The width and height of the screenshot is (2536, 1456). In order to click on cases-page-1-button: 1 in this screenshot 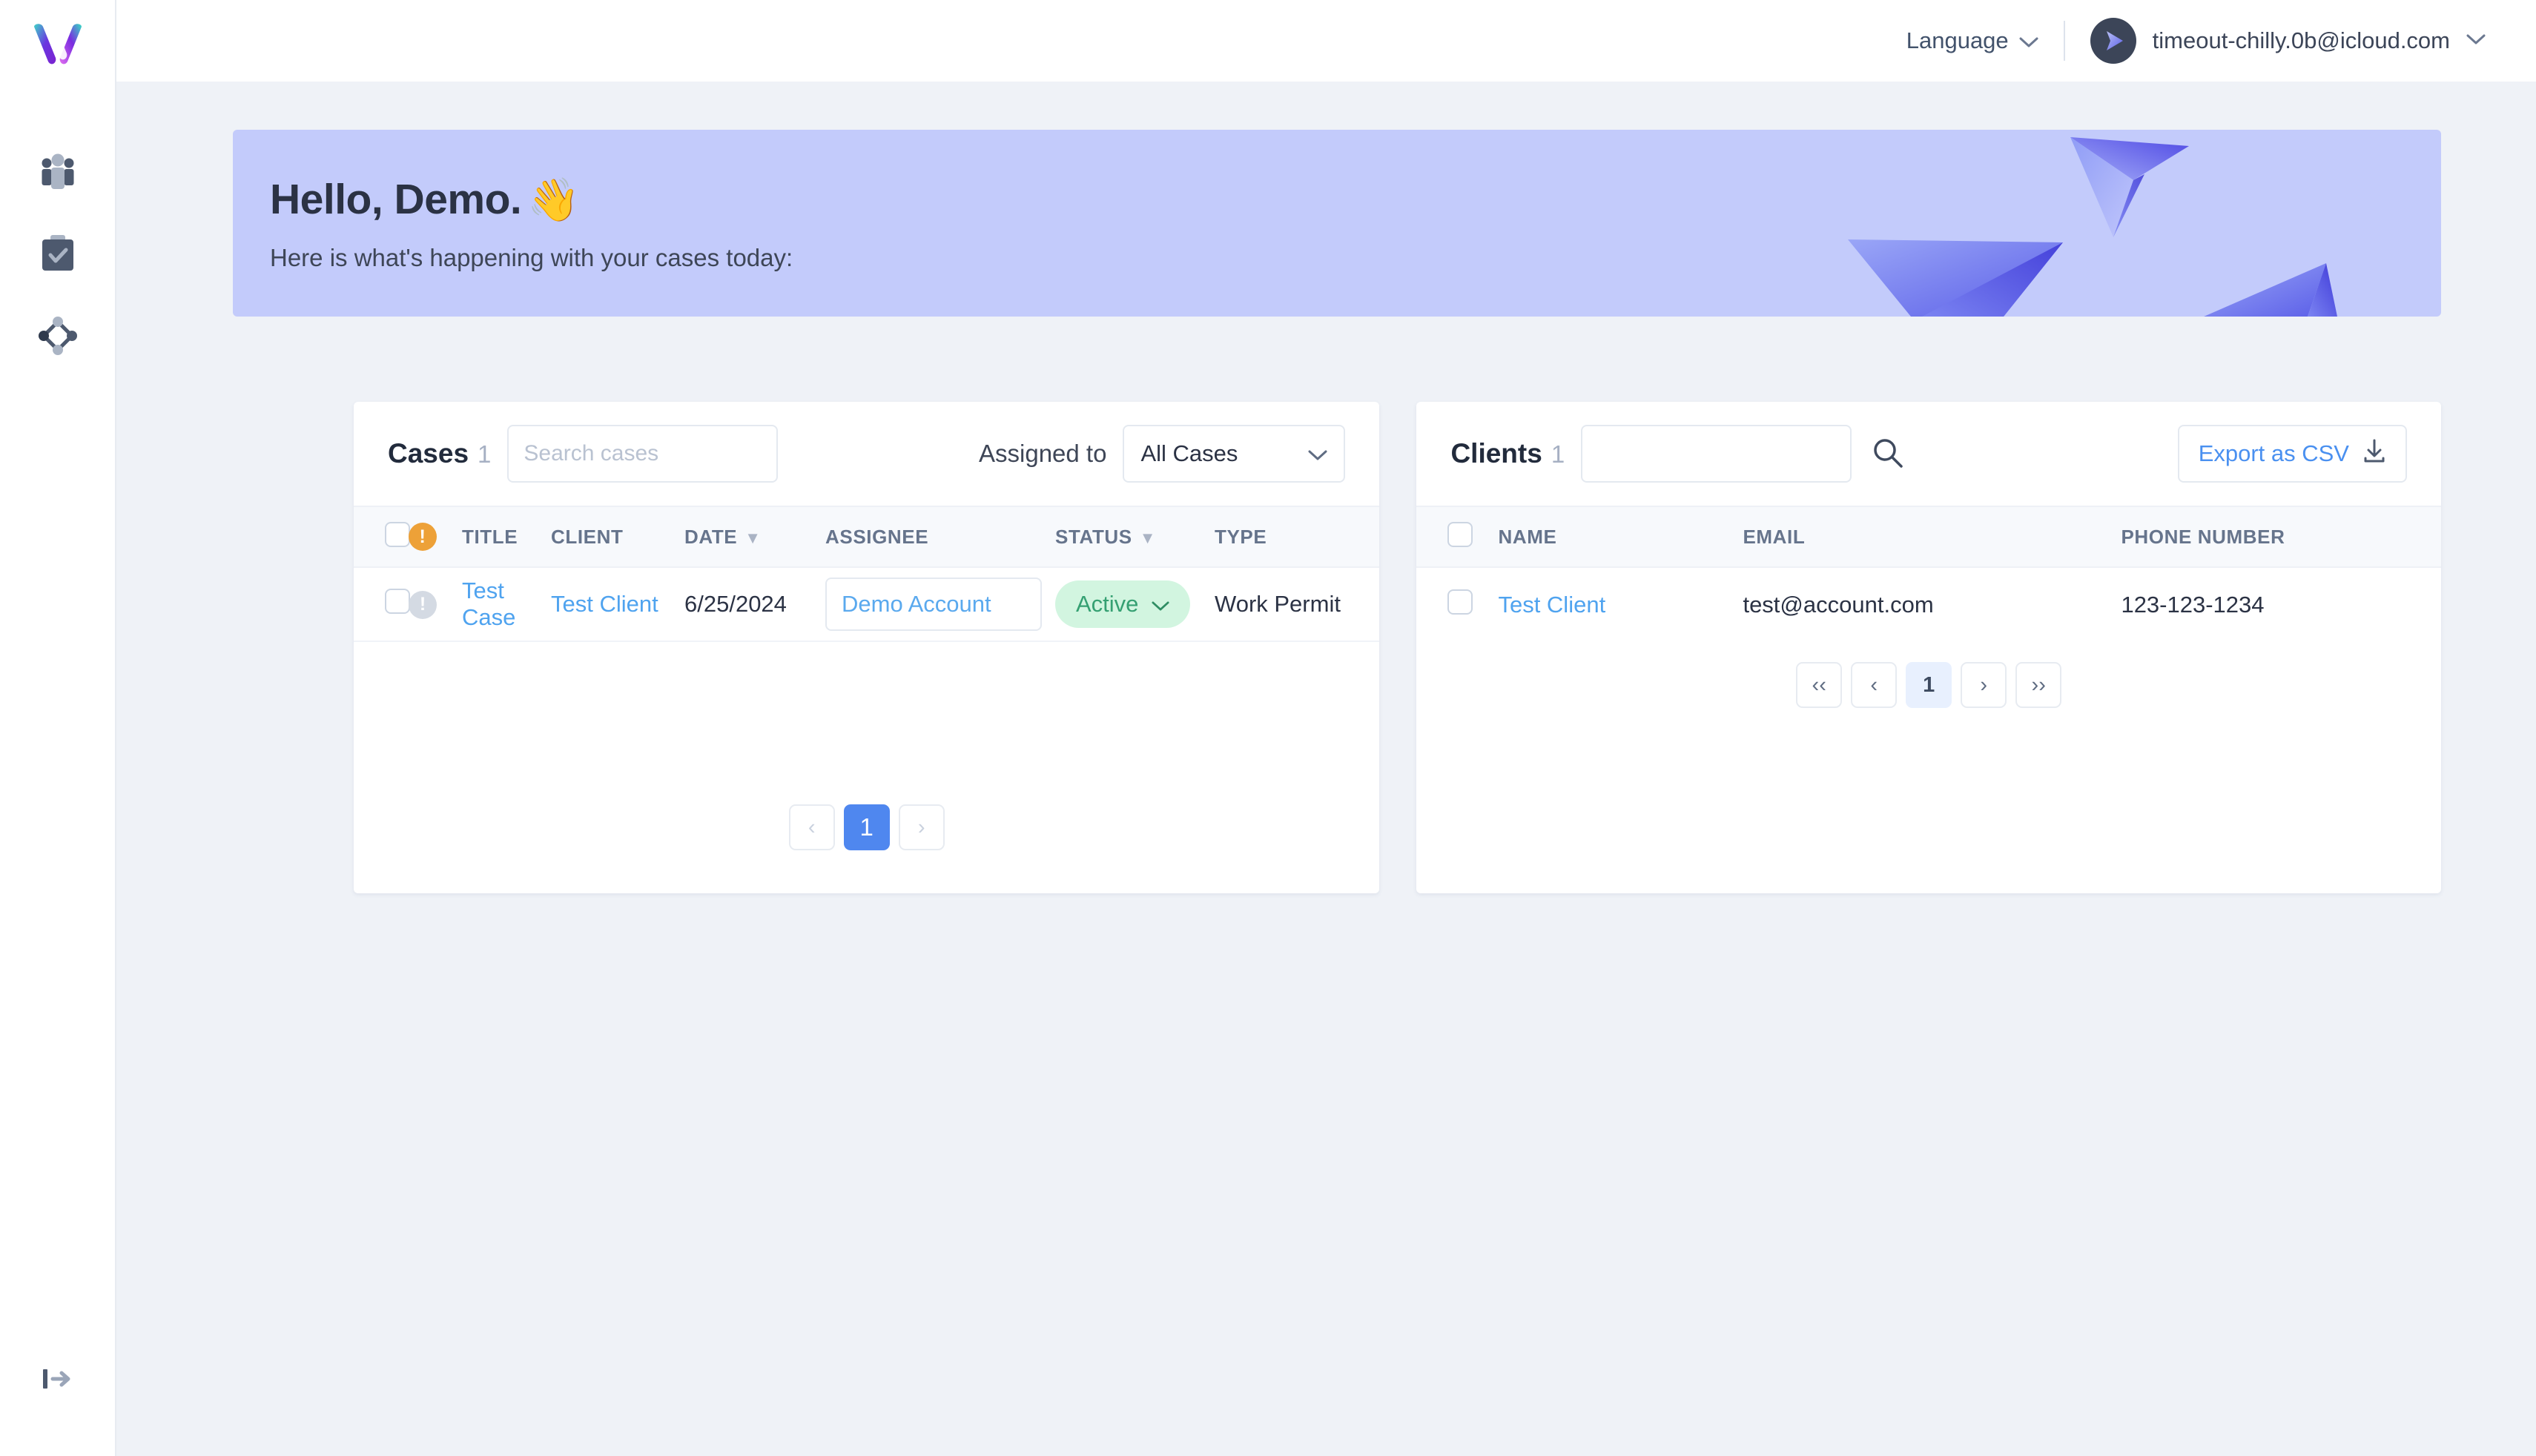, I will do `click(867, 827)`.